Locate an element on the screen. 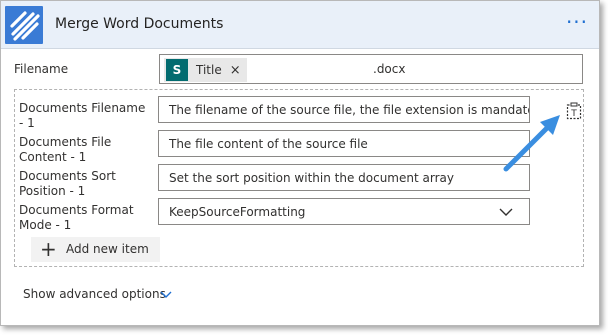  token-label: Title is located at coordinates (209, 70).